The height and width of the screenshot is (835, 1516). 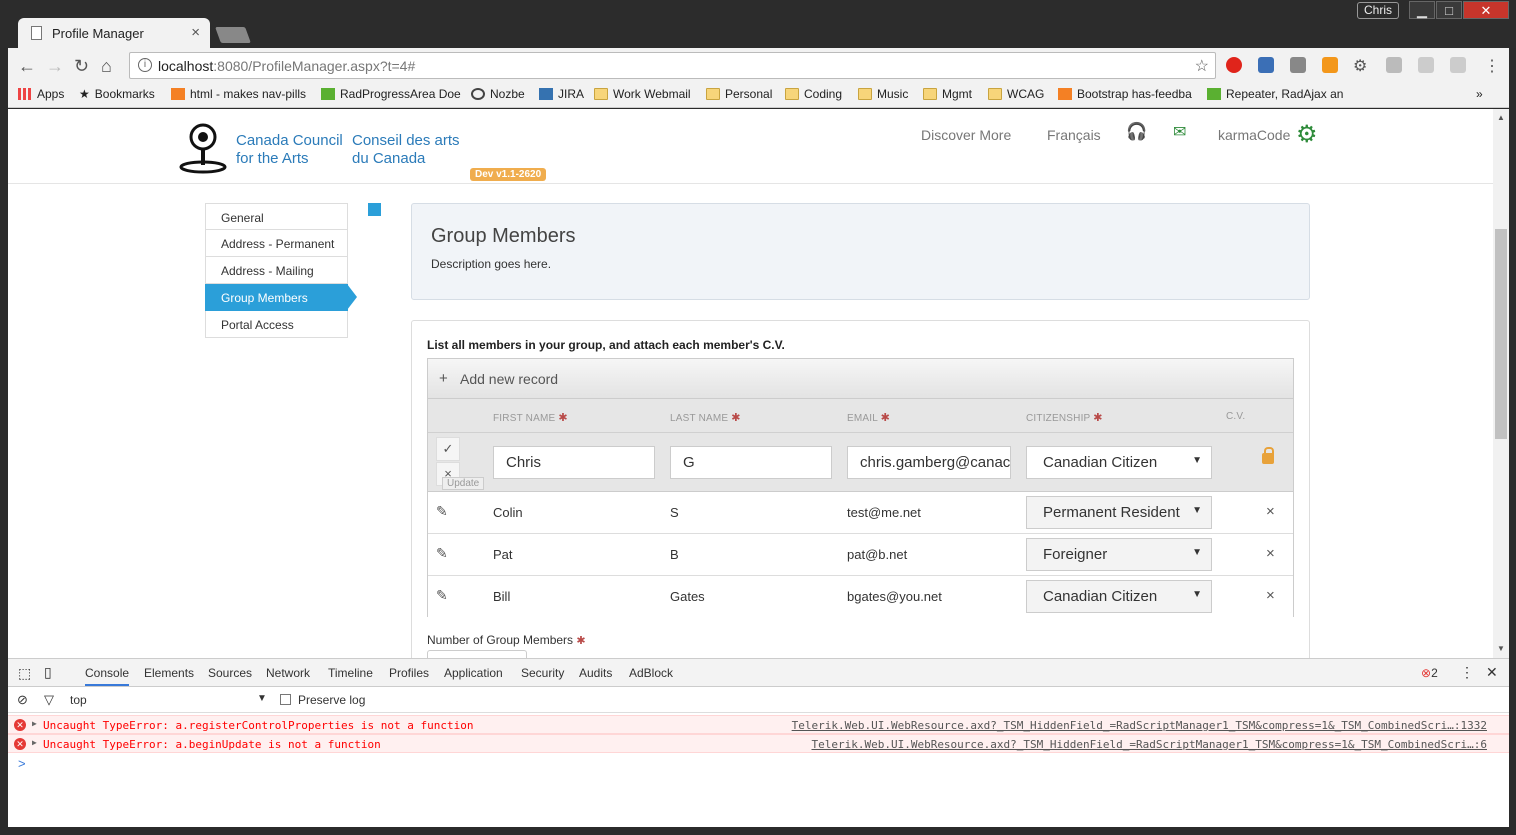 I want to click on page-scrollbar: ▲ ▼, so click(x=1501, y=383).